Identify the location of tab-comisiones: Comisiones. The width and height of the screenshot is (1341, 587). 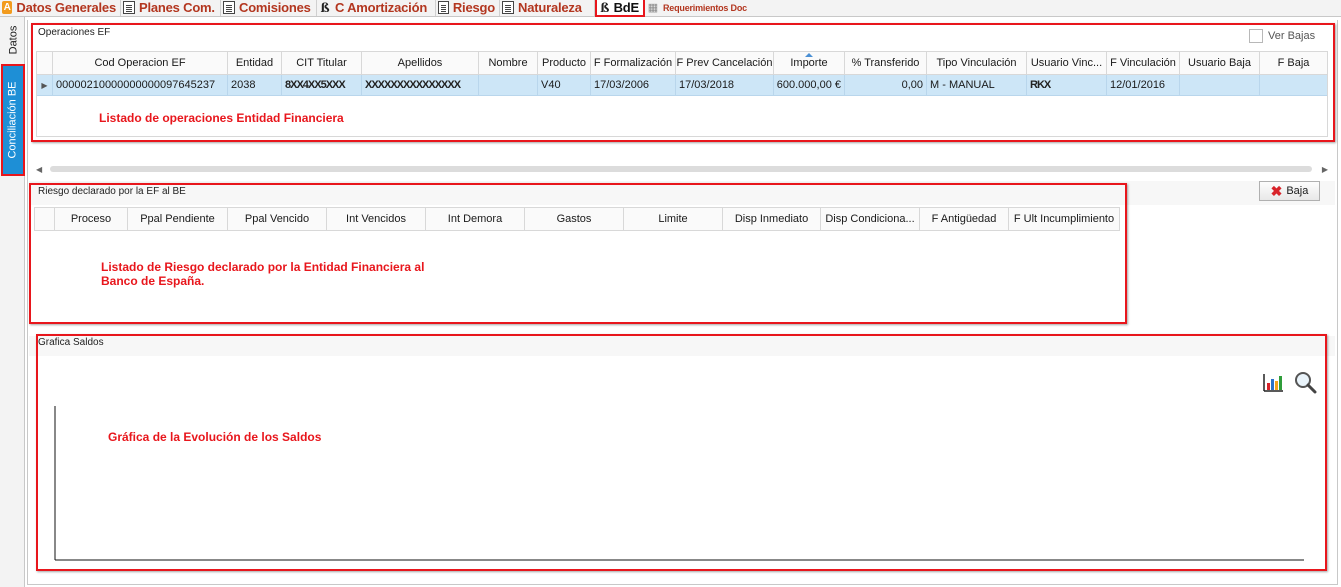
(269, 8).